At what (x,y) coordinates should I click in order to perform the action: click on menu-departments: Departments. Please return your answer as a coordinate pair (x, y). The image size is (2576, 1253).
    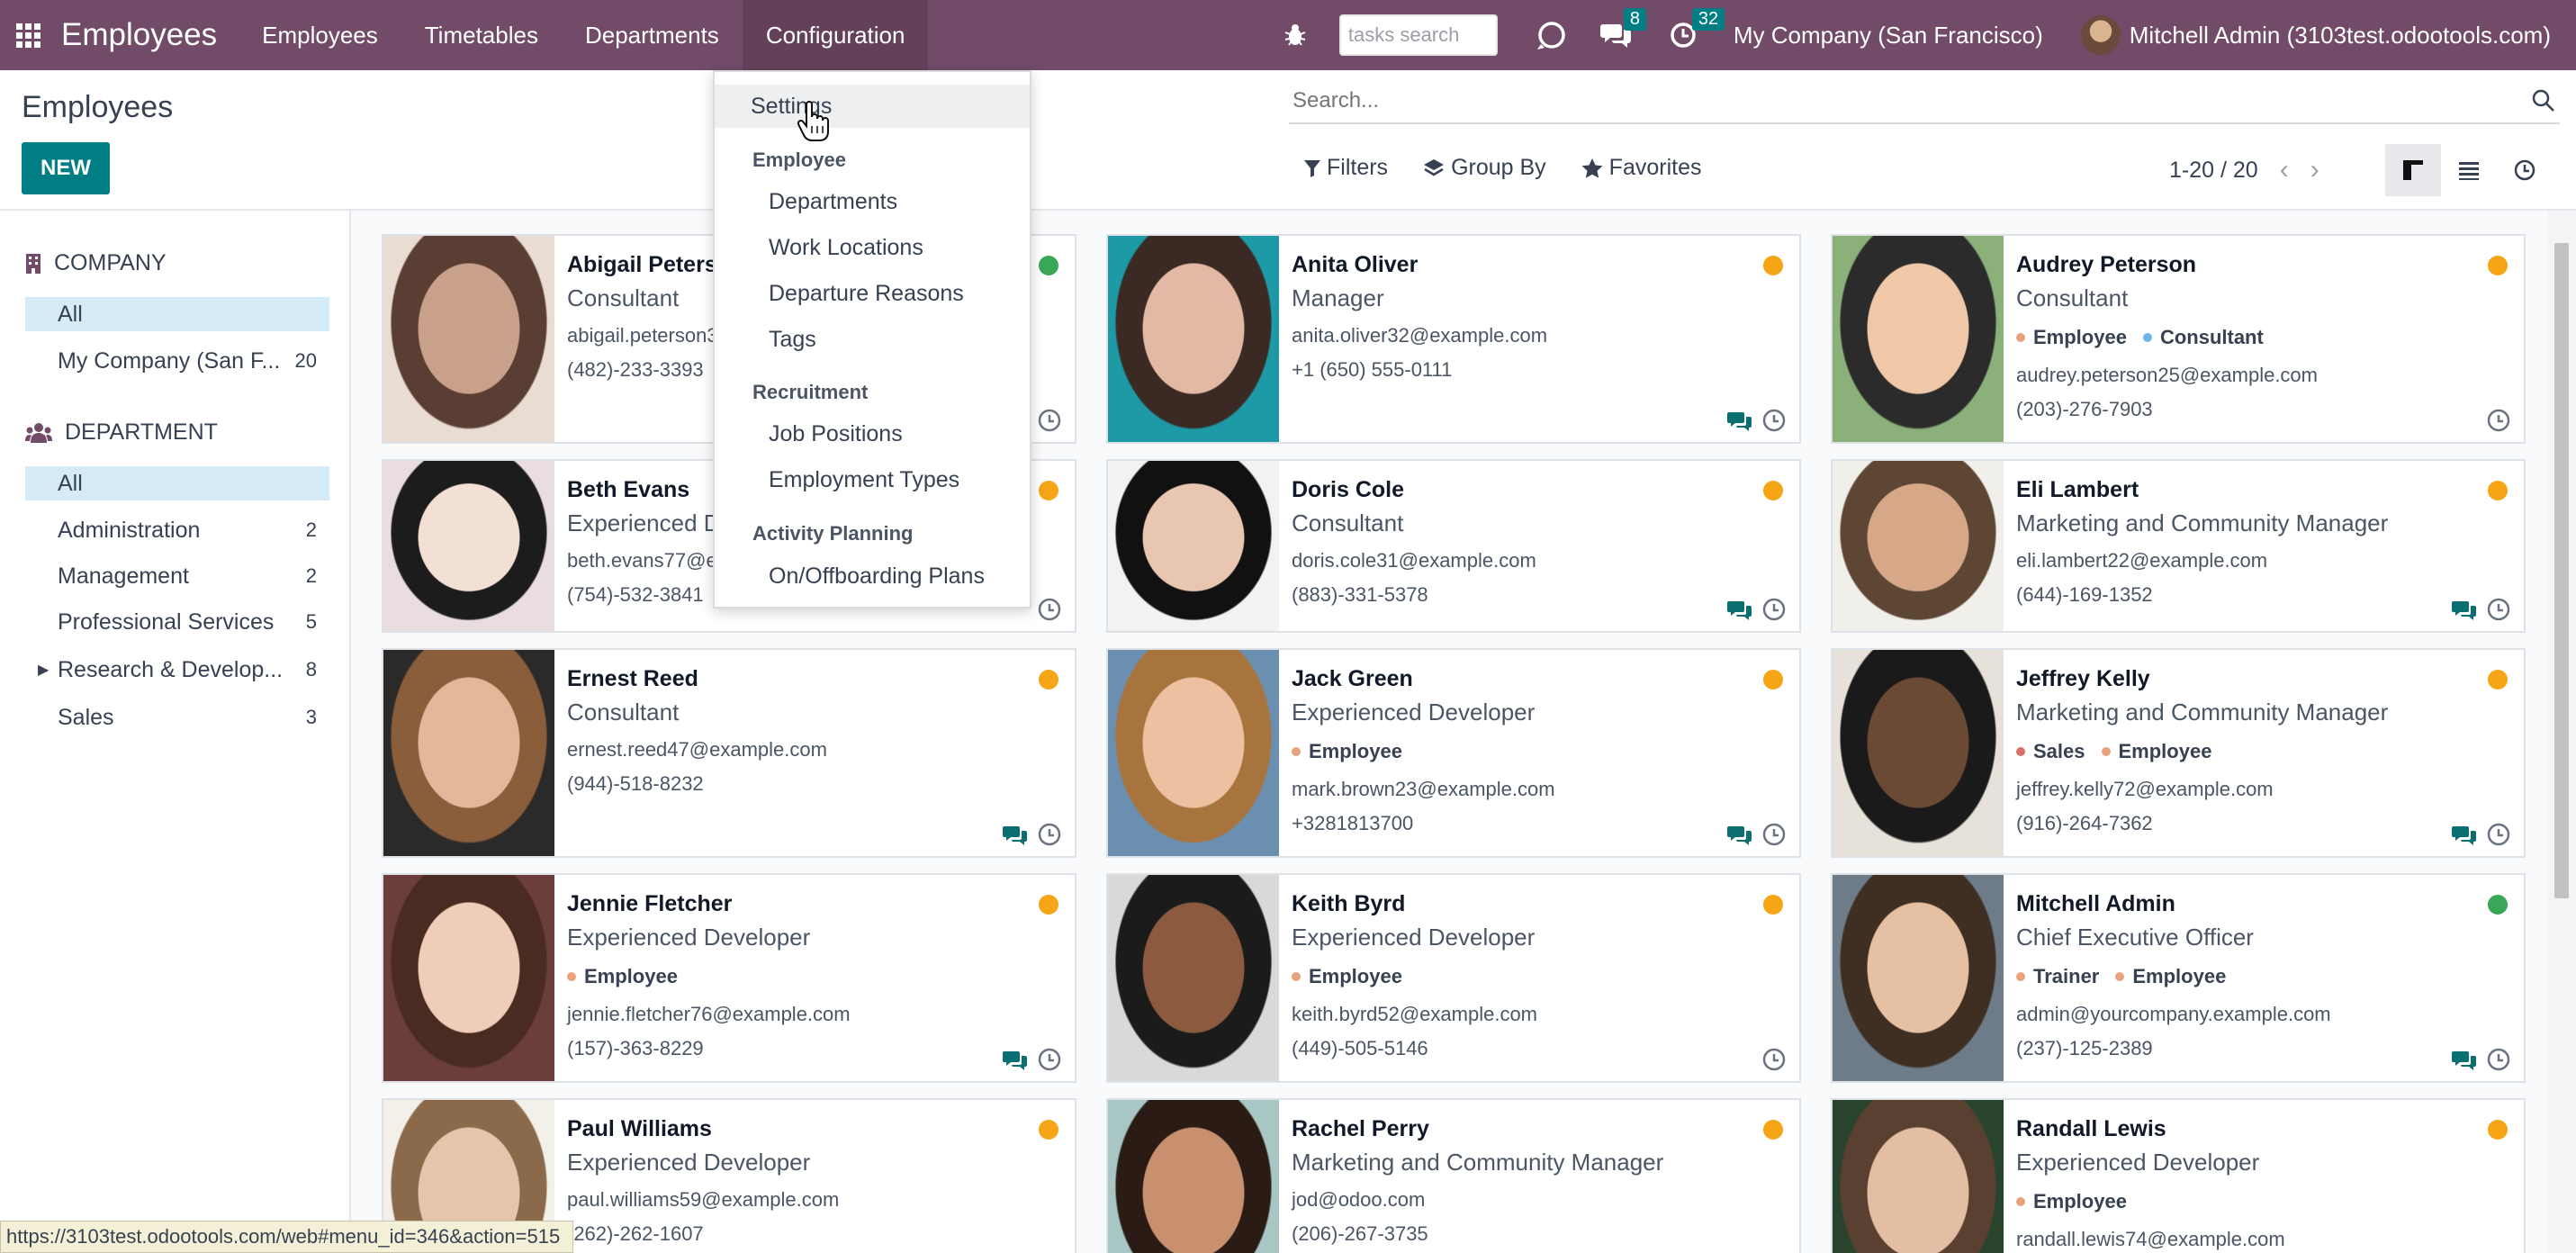
    Looking at the image, I should click on (652, 35).